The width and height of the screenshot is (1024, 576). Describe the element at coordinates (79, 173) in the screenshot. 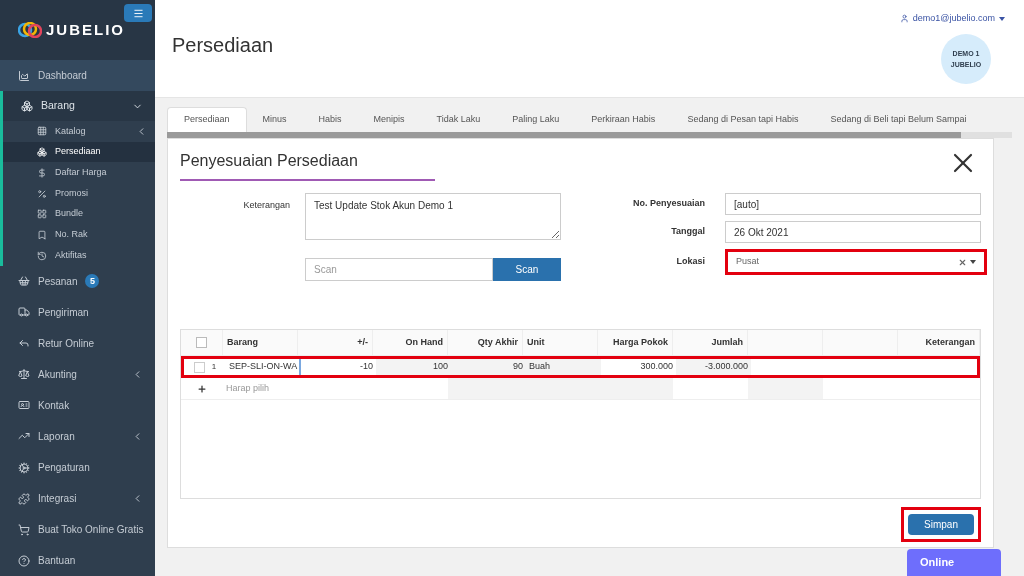

I see `sidebar-subitem: Daftar Harga` at that location.